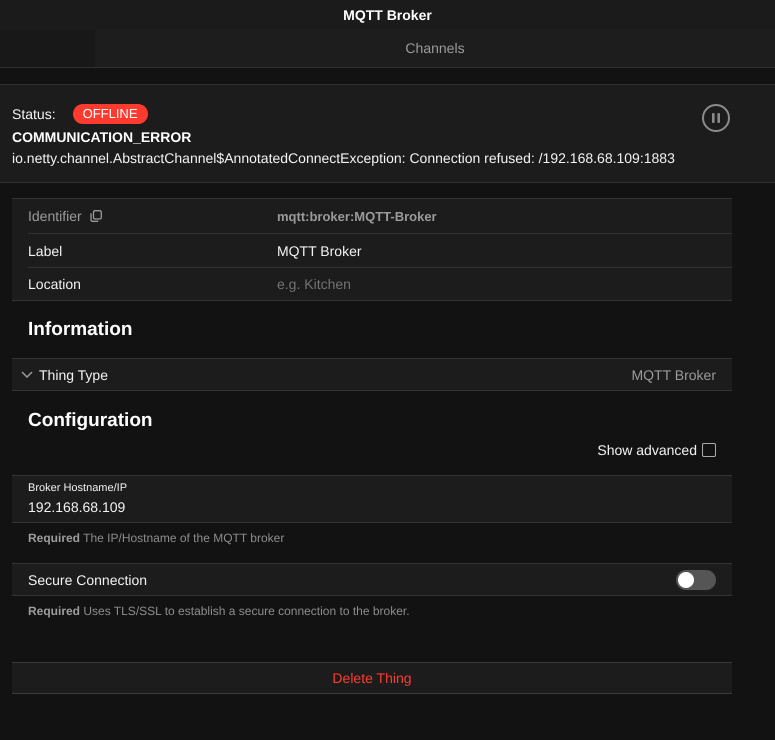 This screenshot has width=775, height=740. What do you see at coordinates (157, 538) in the screenshot?
I see `help-text: Required The IP/Hostname of the MQTT broker` at bounding box center [157, 538].